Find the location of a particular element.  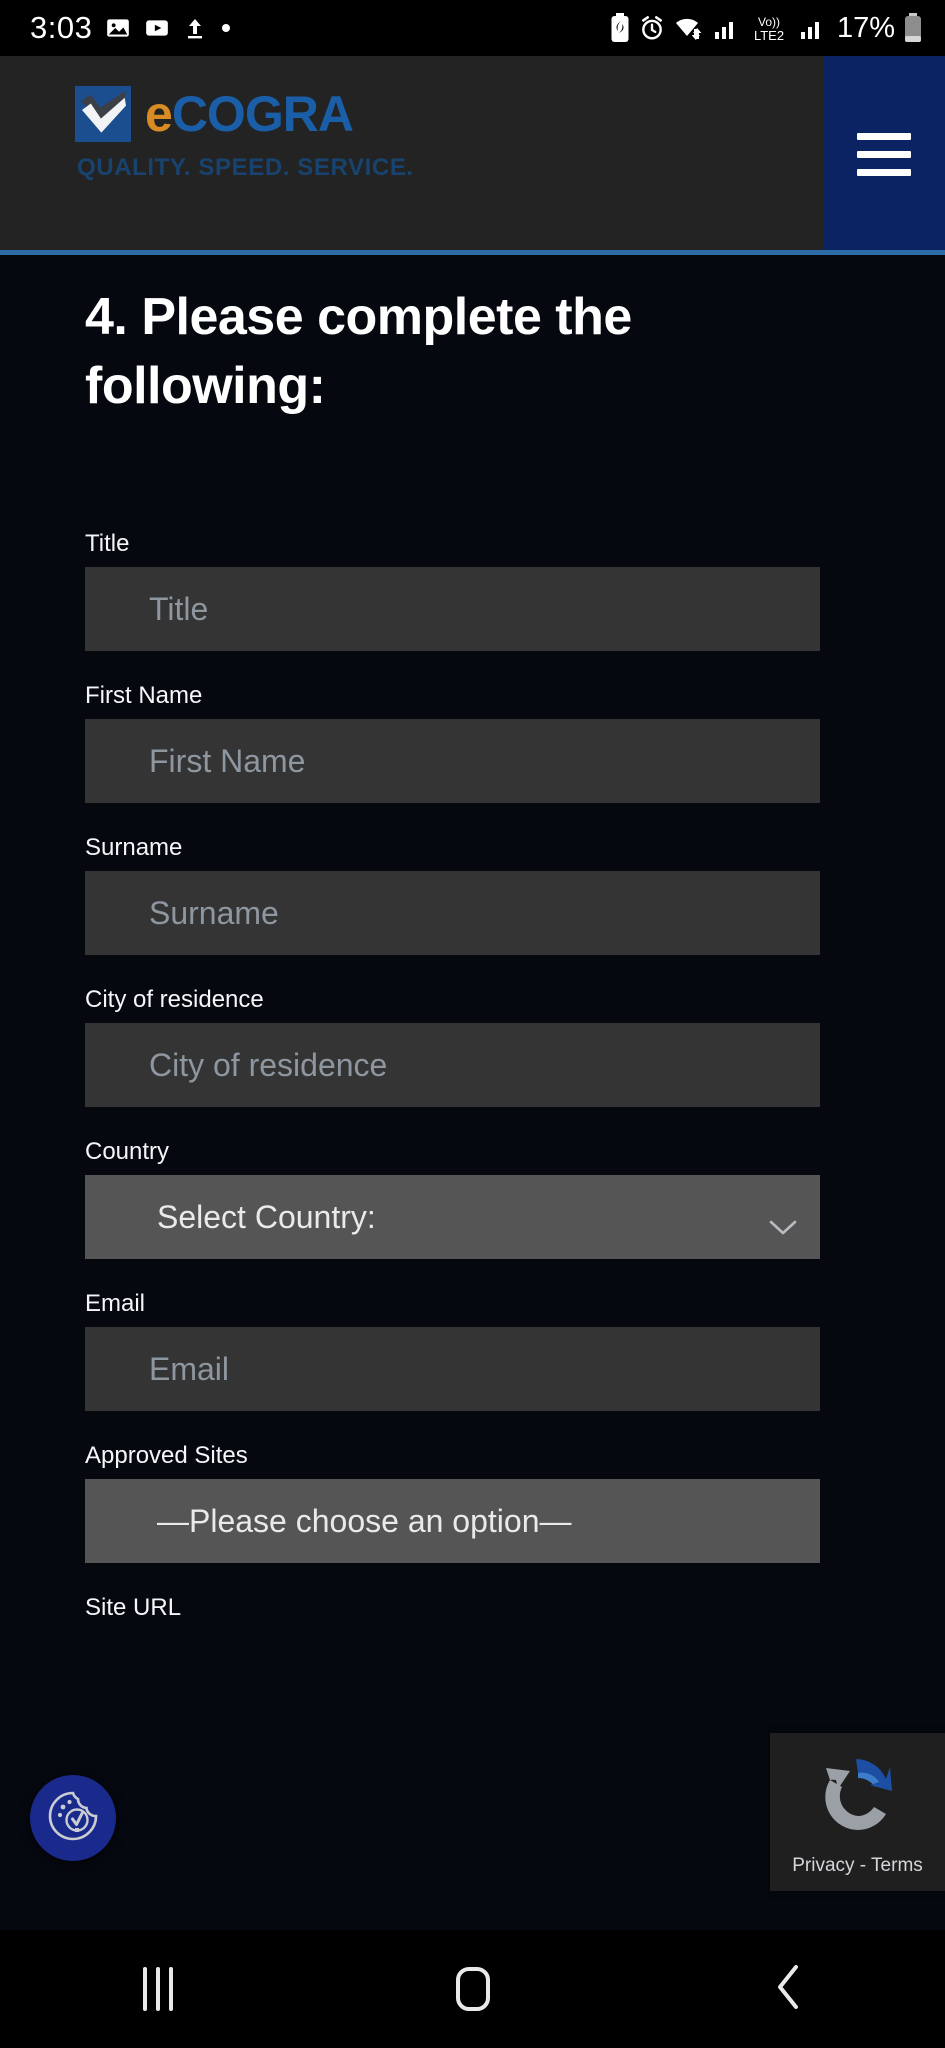

status-bar-clock: 3:03 is located at coordinates (61, 27).